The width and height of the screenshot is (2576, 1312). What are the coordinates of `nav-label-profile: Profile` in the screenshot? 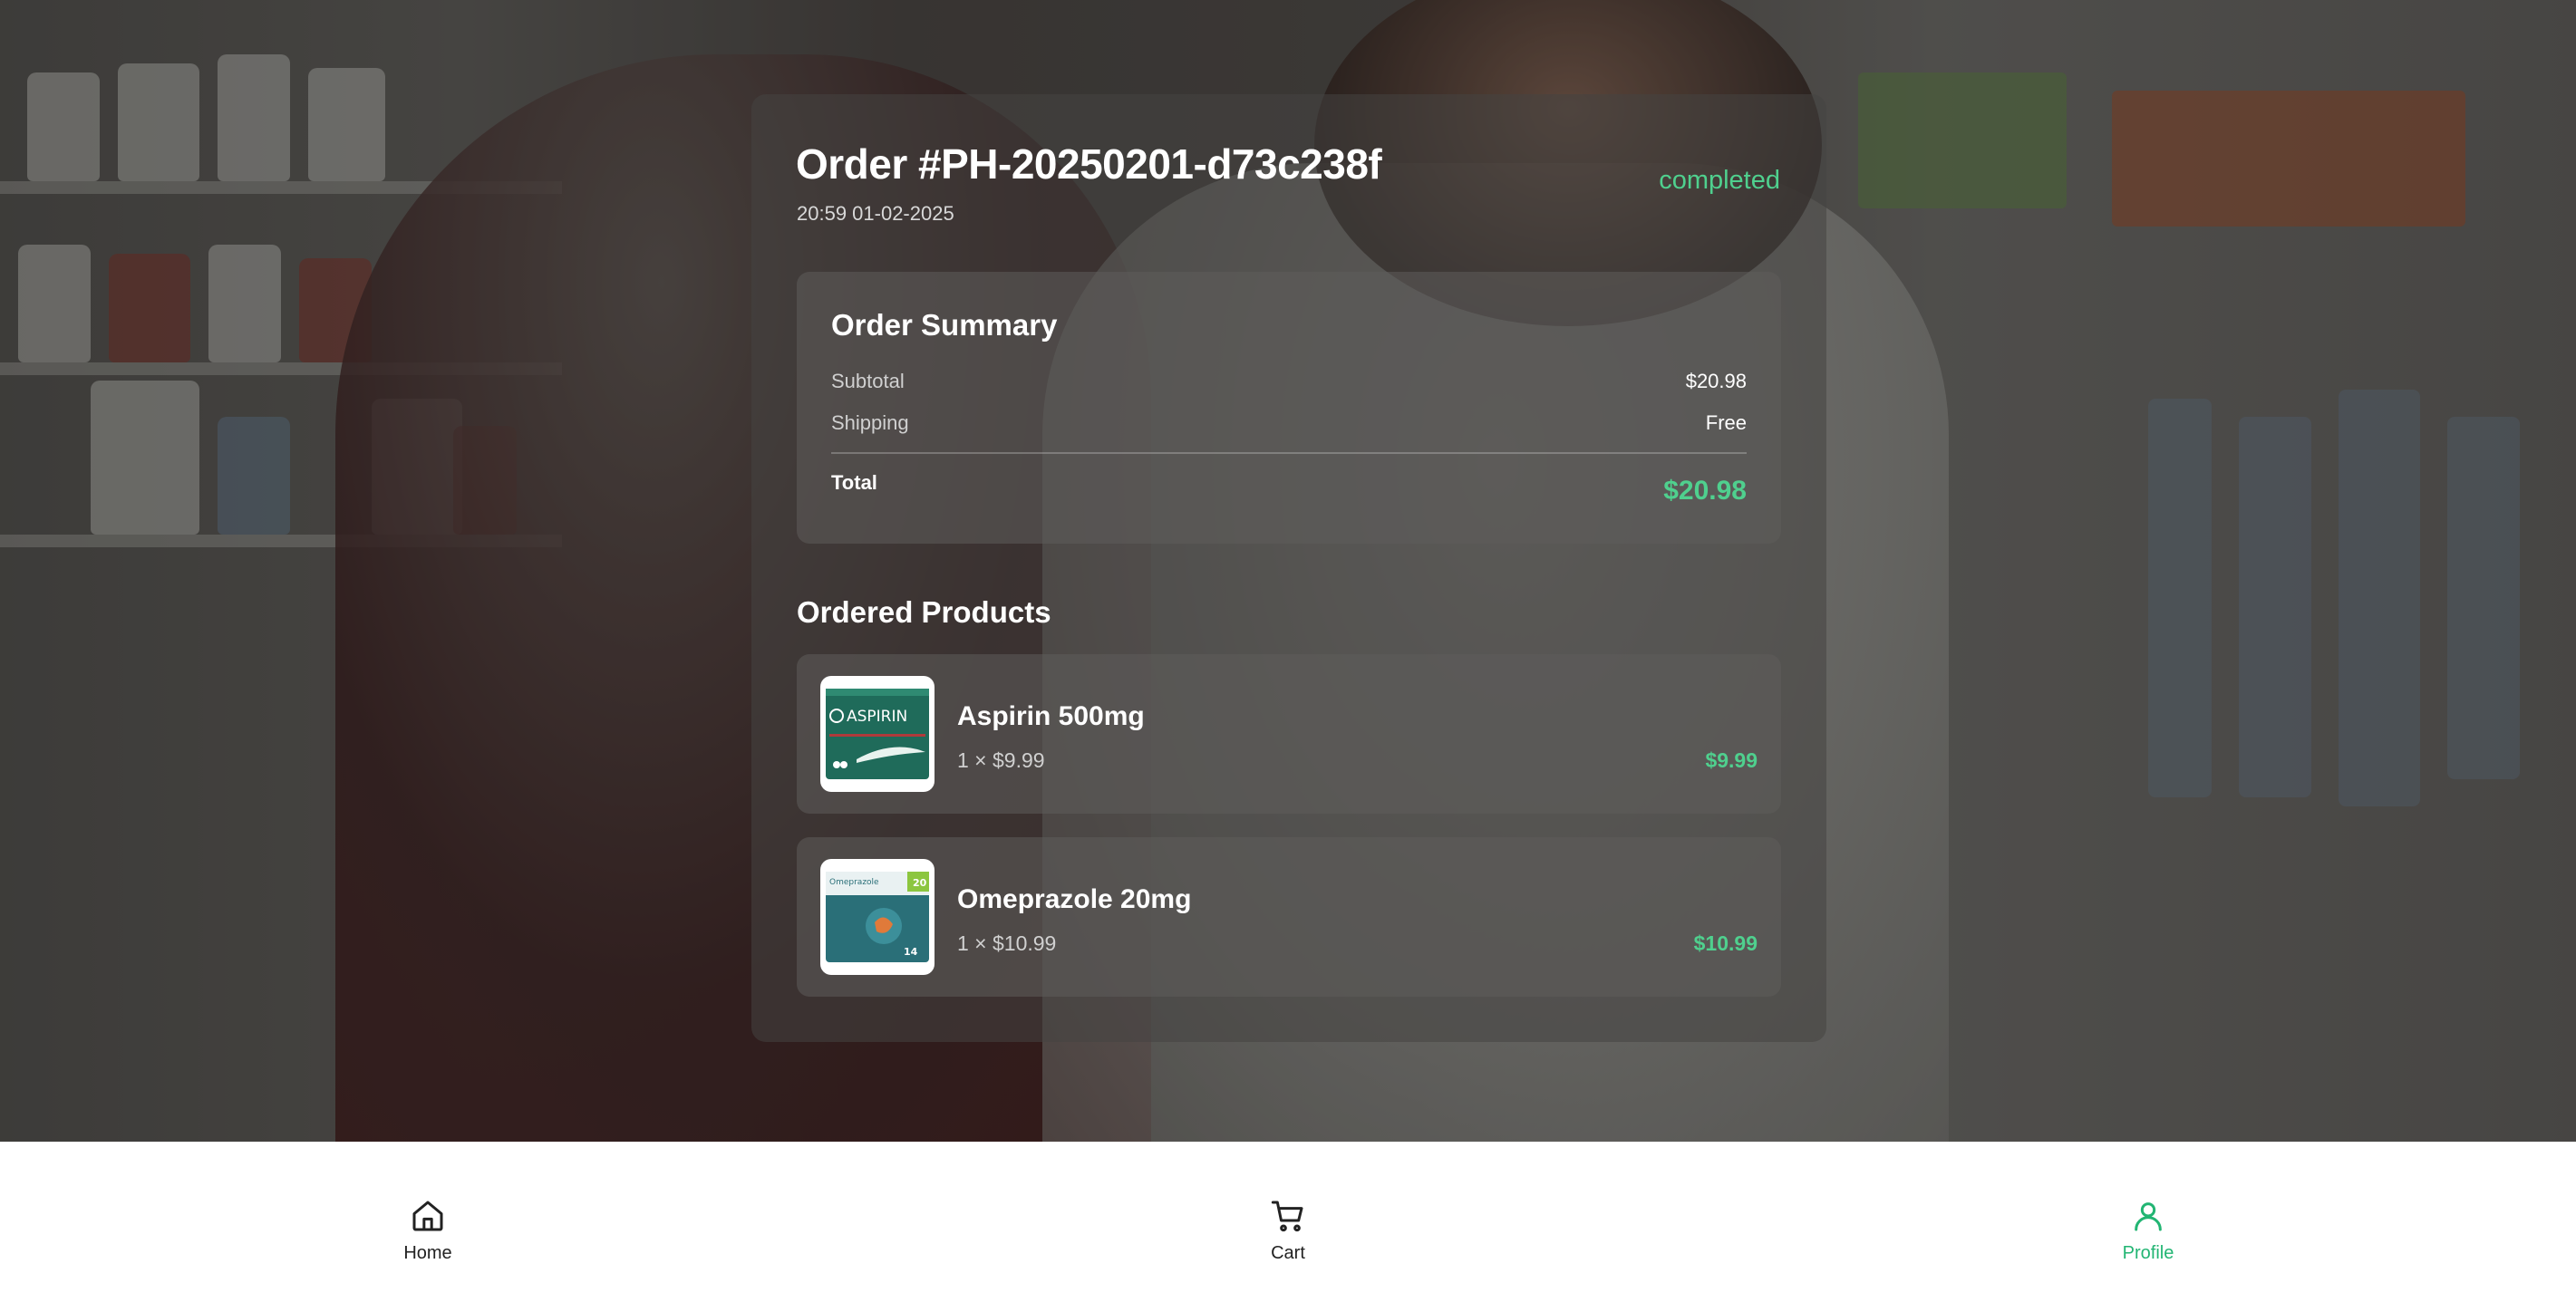 It's located at (2148, 1253).